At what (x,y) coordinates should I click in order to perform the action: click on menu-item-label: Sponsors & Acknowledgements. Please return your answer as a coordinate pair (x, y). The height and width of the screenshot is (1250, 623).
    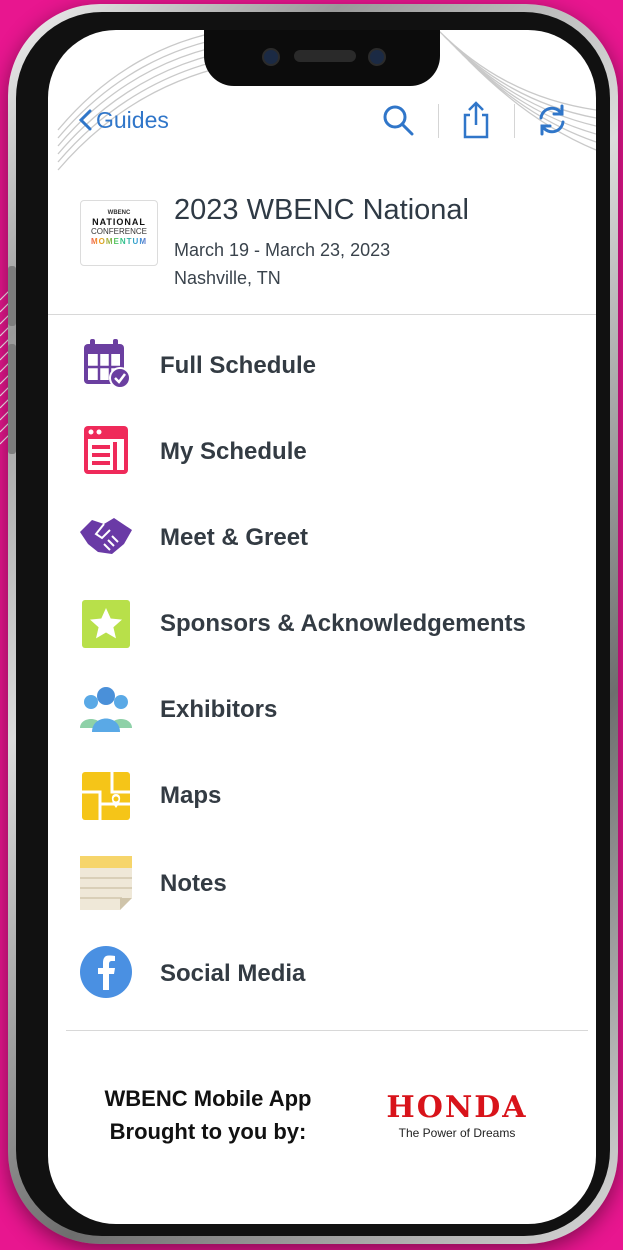
    Looking at the image, I should click on (343, 623).